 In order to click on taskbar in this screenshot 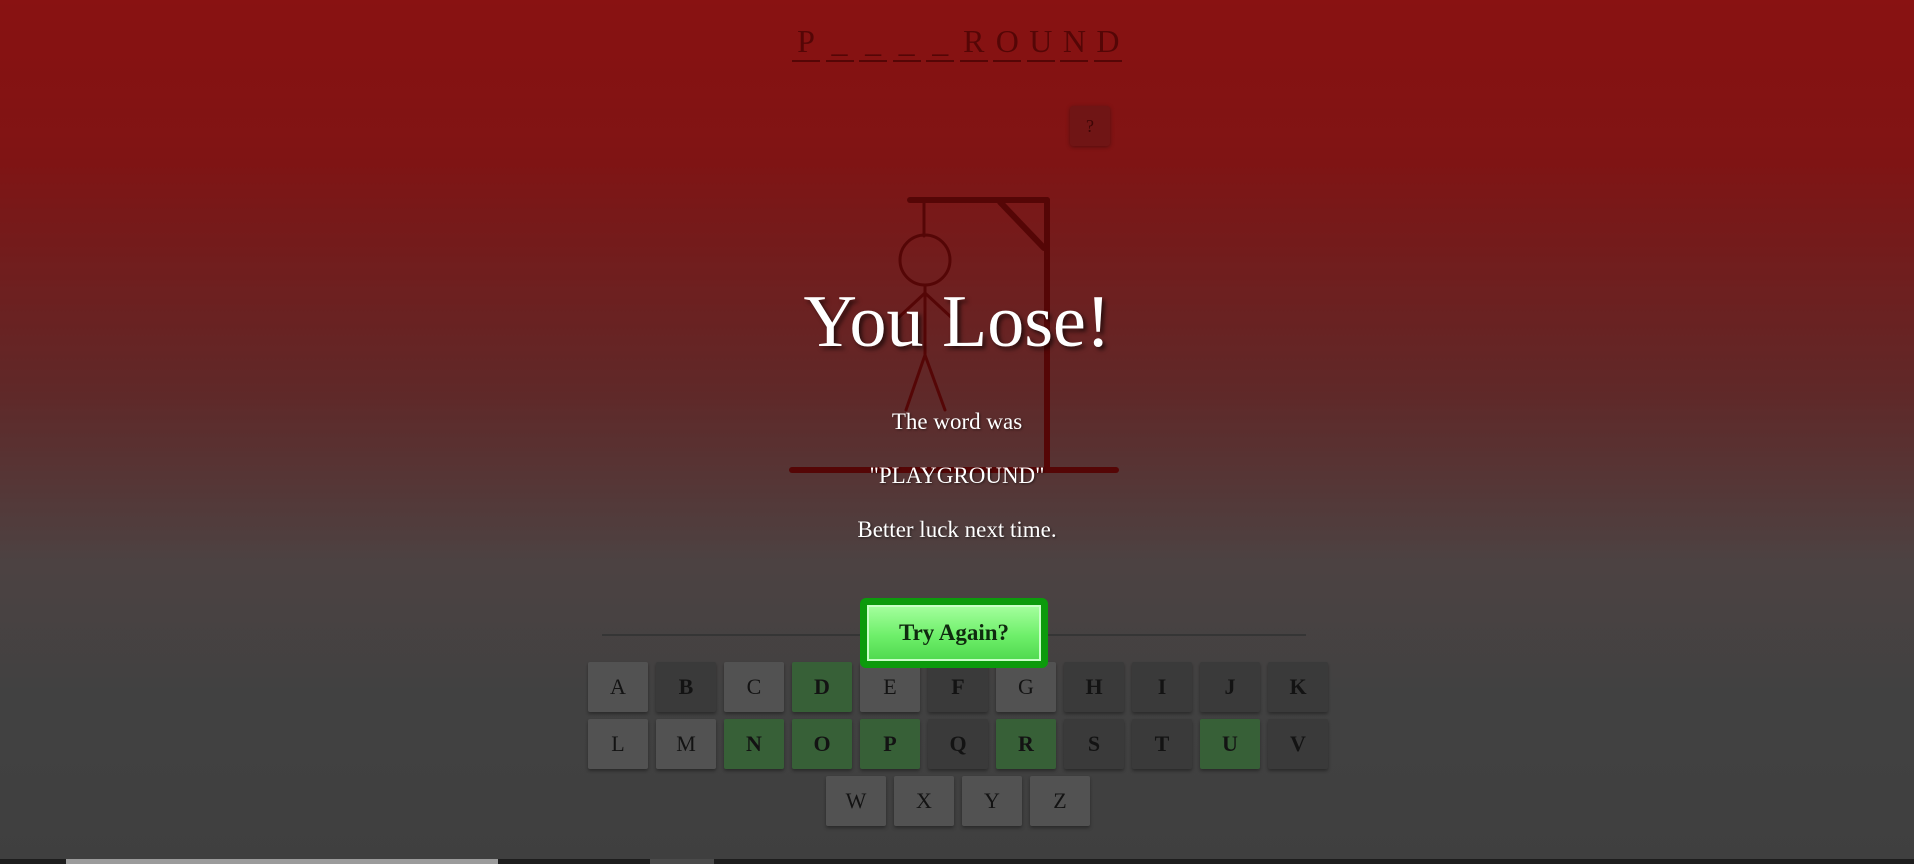, I will do `click(957, 861)`.